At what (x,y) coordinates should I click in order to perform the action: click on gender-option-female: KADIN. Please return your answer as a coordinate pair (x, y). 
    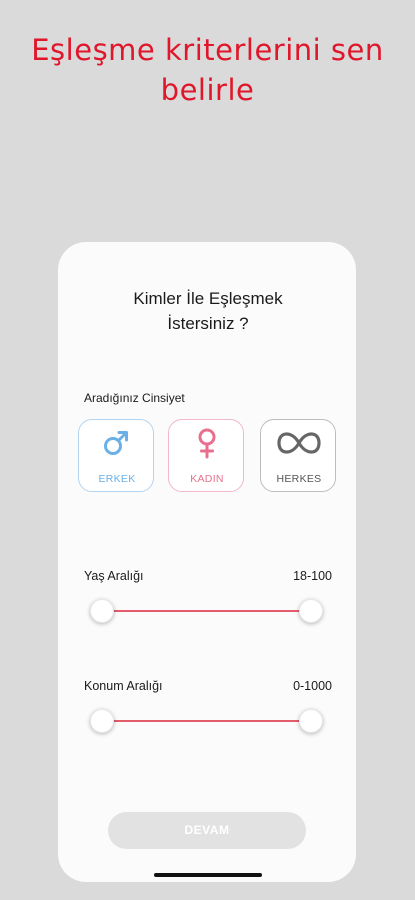
    Looking at the image, I should click on (206, 455).